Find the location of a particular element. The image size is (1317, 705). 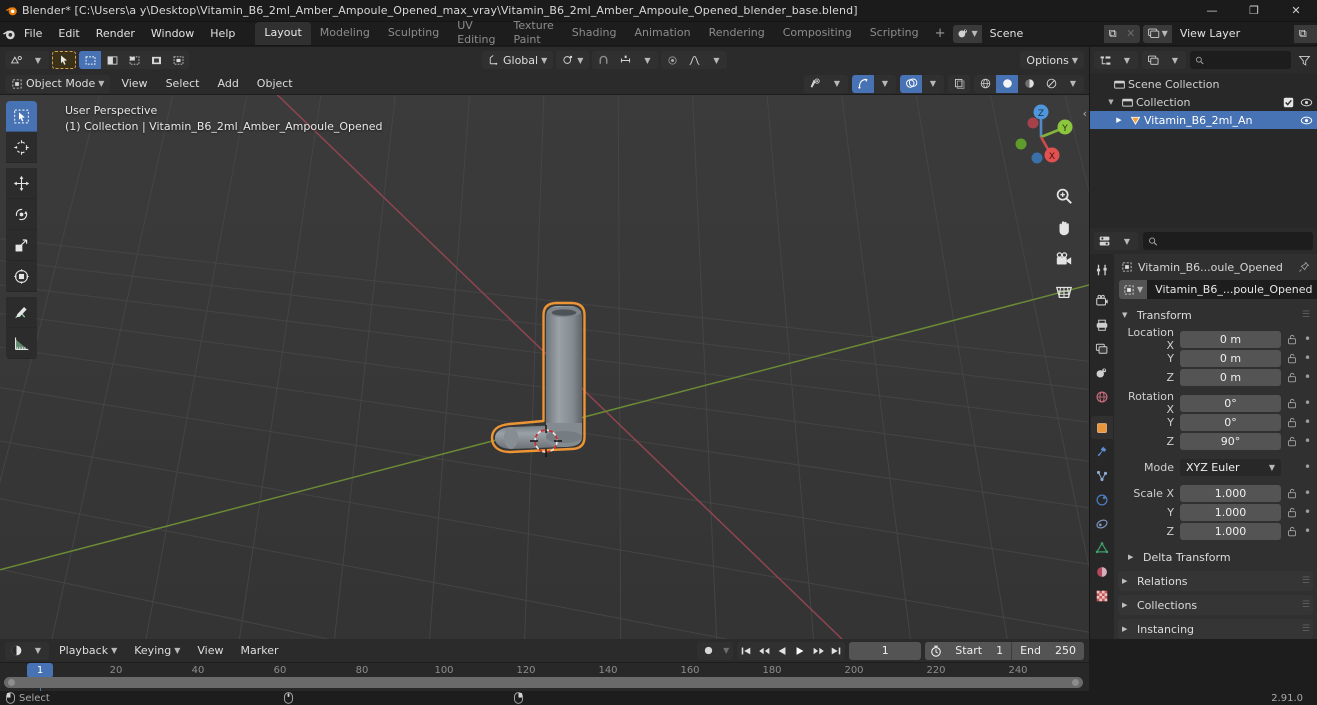

scene-selector: ▼ Scene ⧉ ✕ is located at coordinates (1046, 33).